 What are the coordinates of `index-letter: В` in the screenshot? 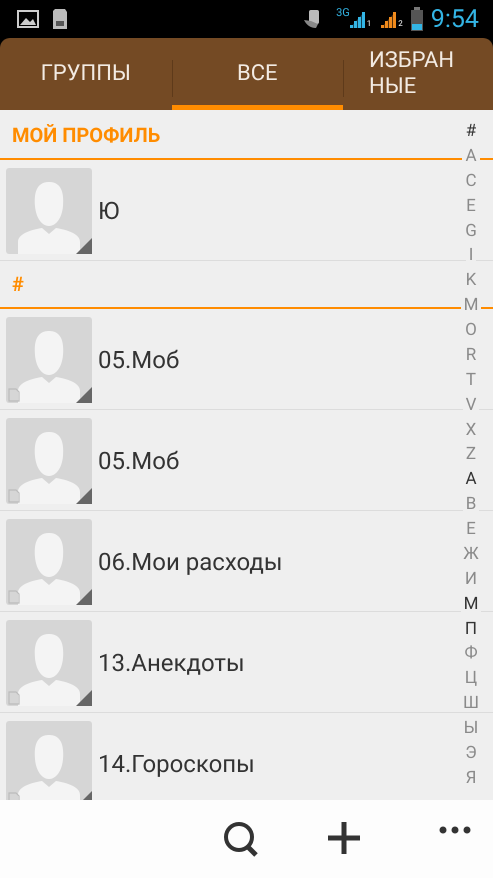 It's located at (471, 504).